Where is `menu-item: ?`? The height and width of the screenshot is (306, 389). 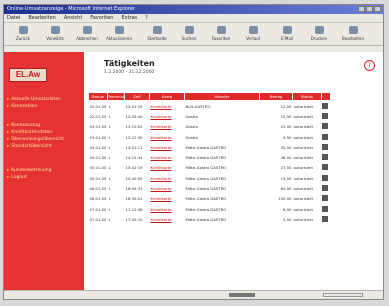 menu-item: ? is located at coordinates (146, 18).